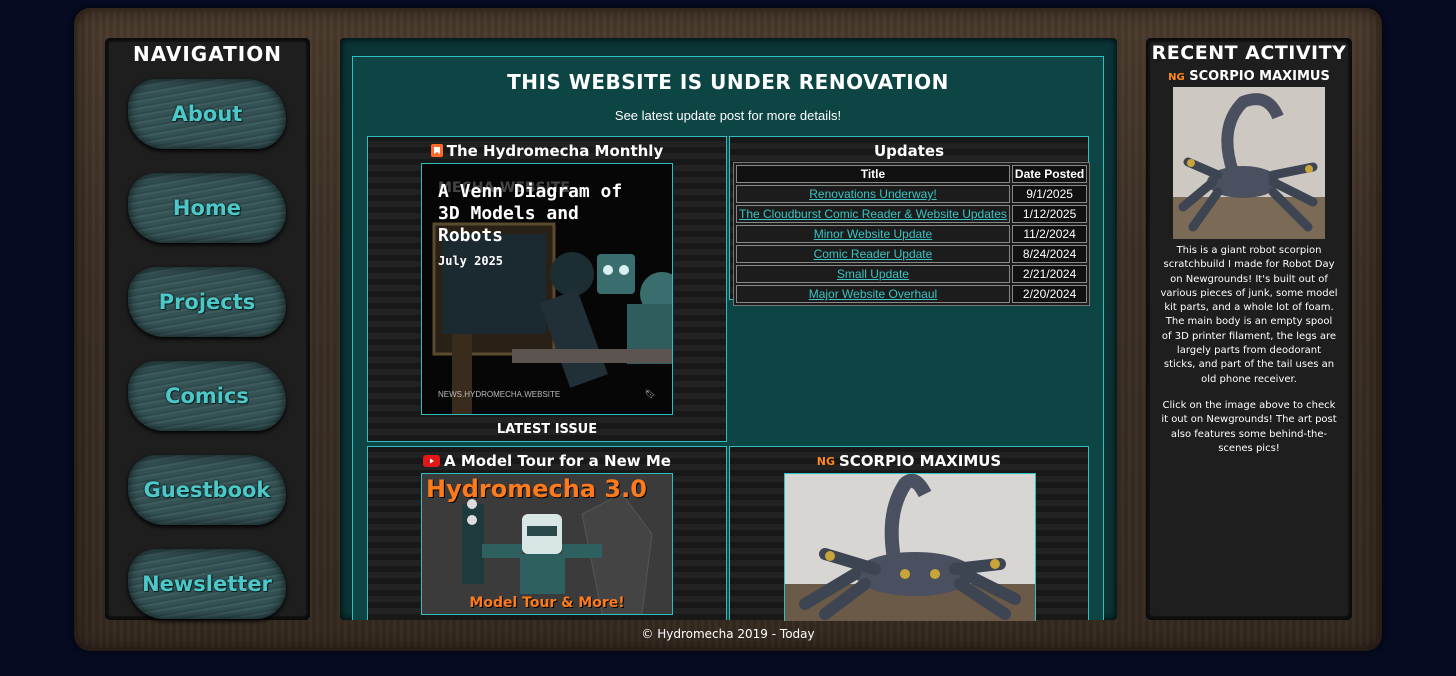  What do you see at coordinates (547, 603) in the screenshot?
I see `video-thumb-caption: Model Tour & More!` at bounding box center [547, 603].